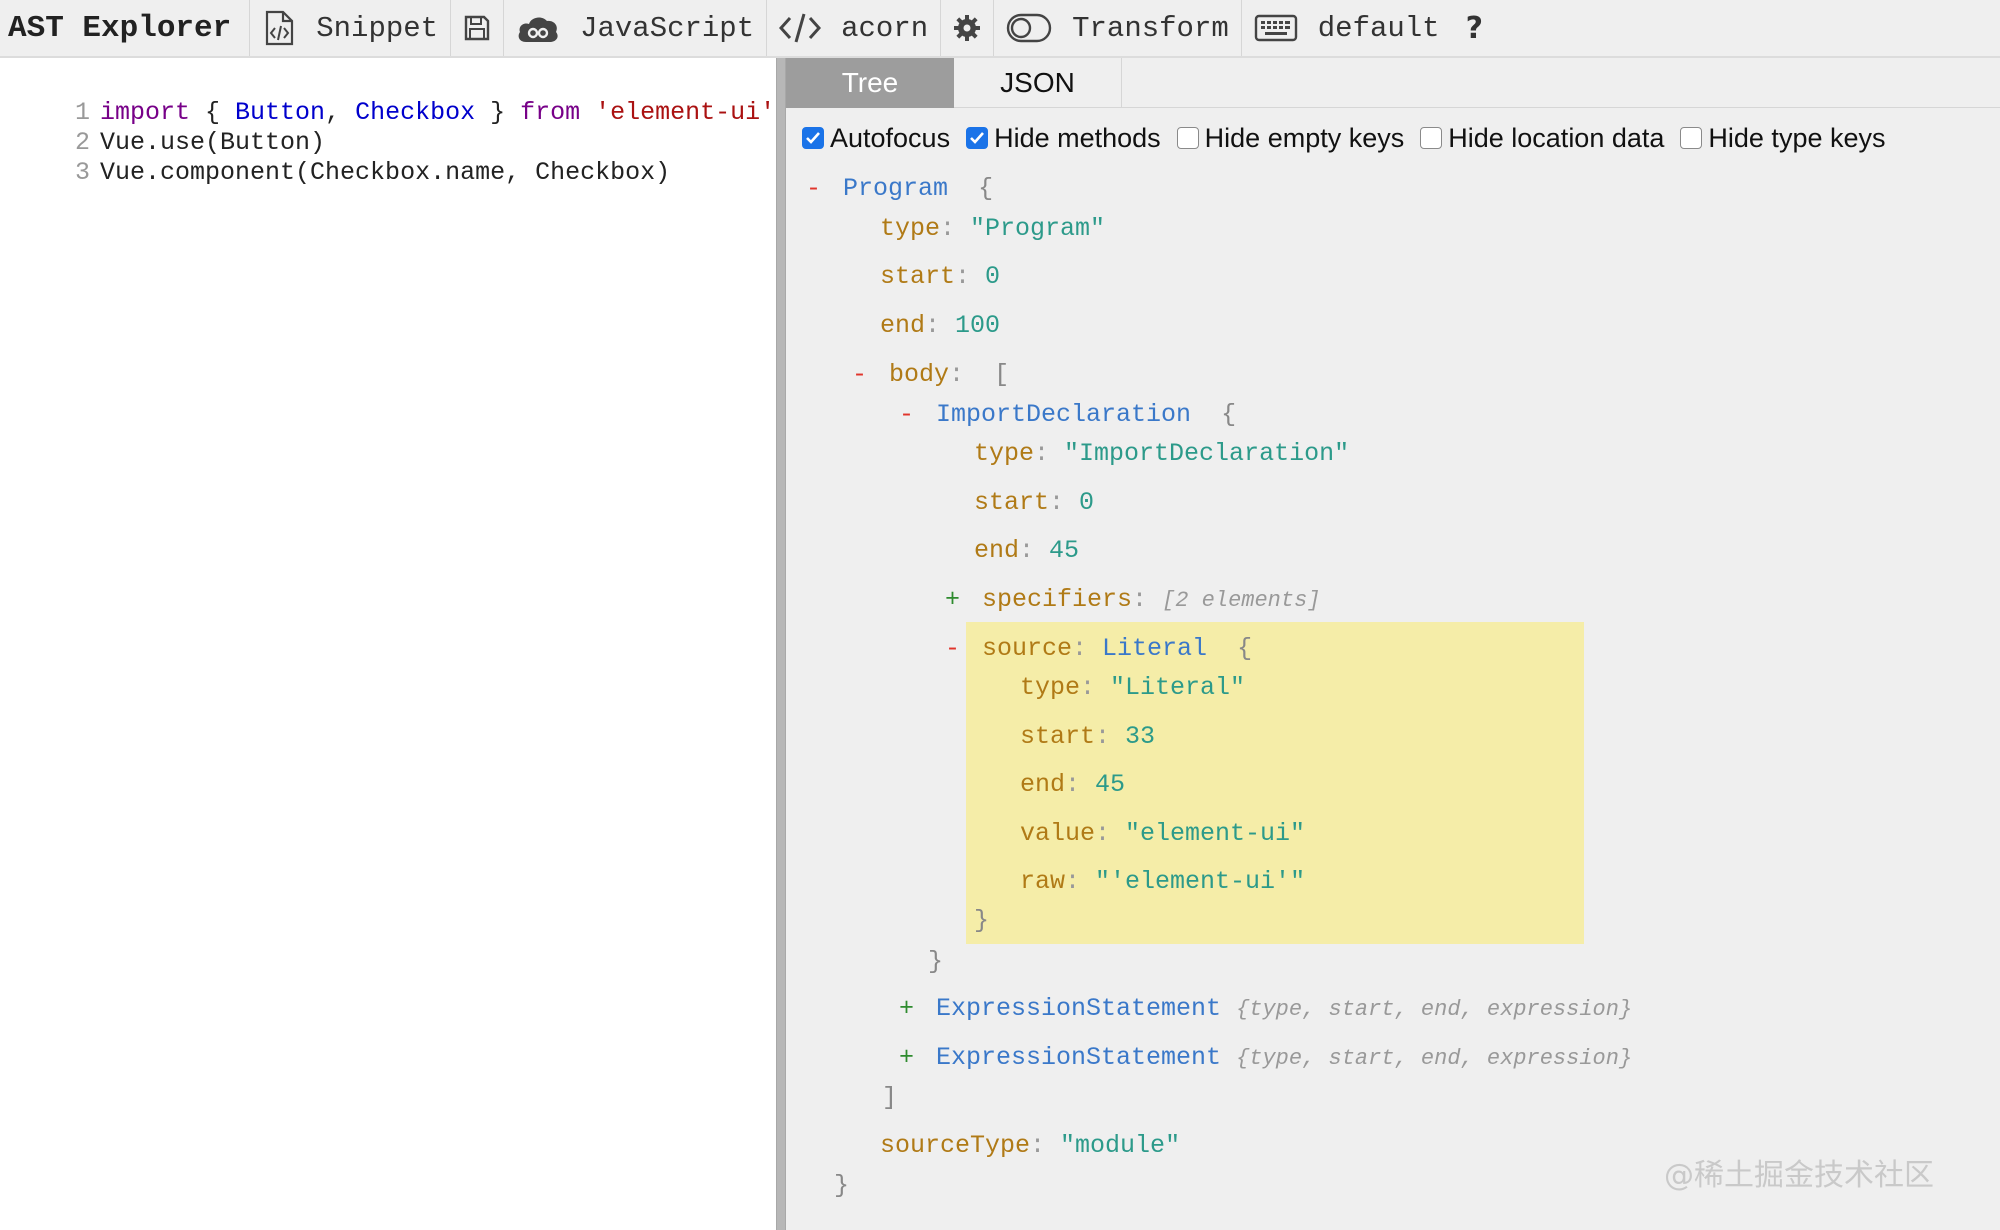 This screenshot has width=2000, height=1230. Describe the element at coordinates (1057, 599) in the screenshot. I see `property-key: specifiers` at that location.